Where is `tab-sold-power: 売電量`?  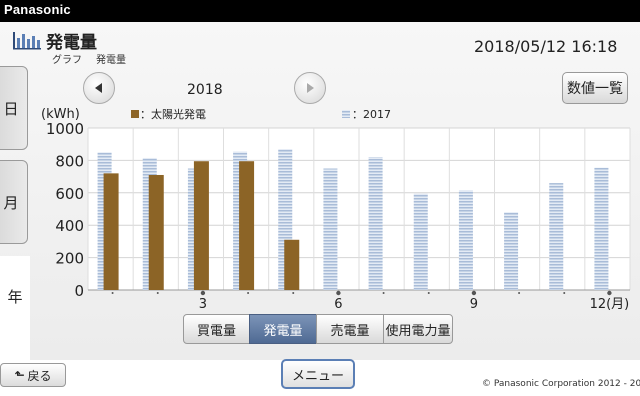 tab-sold-power: 売電量 is located at coordinates (350, 329).